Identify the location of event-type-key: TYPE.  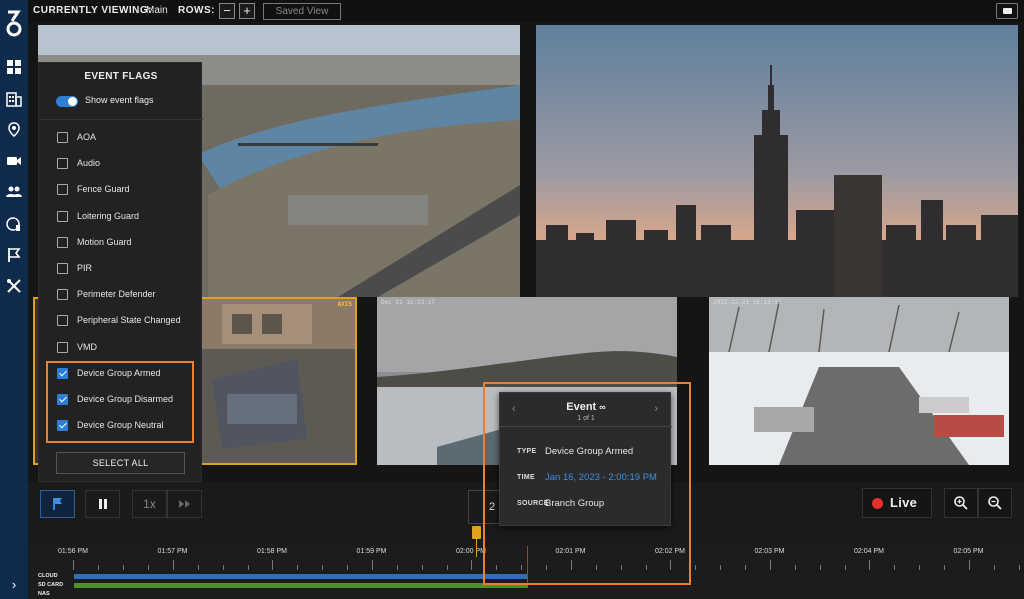
(527, 451).